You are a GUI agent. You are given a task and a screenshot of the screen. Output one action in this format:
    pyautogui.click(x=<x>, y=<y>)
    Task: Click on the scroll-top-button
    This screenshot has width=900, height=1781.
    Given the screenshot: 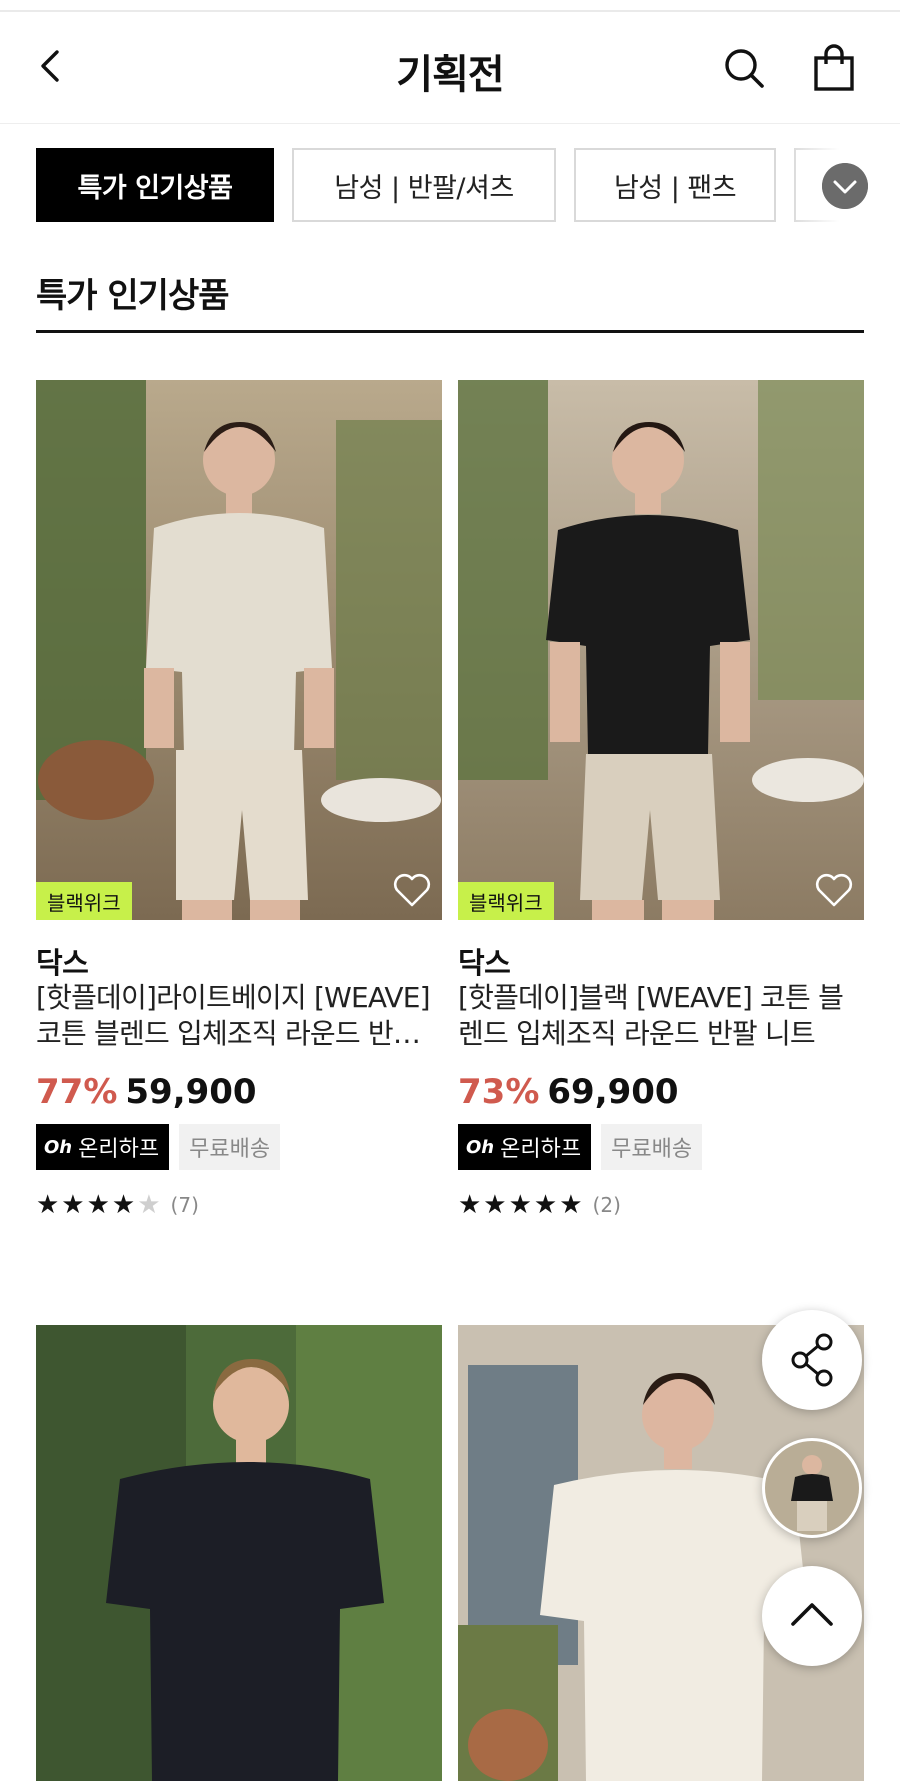 What is the action you would take?
    pyautogui.click(x=812, y=1616)
    